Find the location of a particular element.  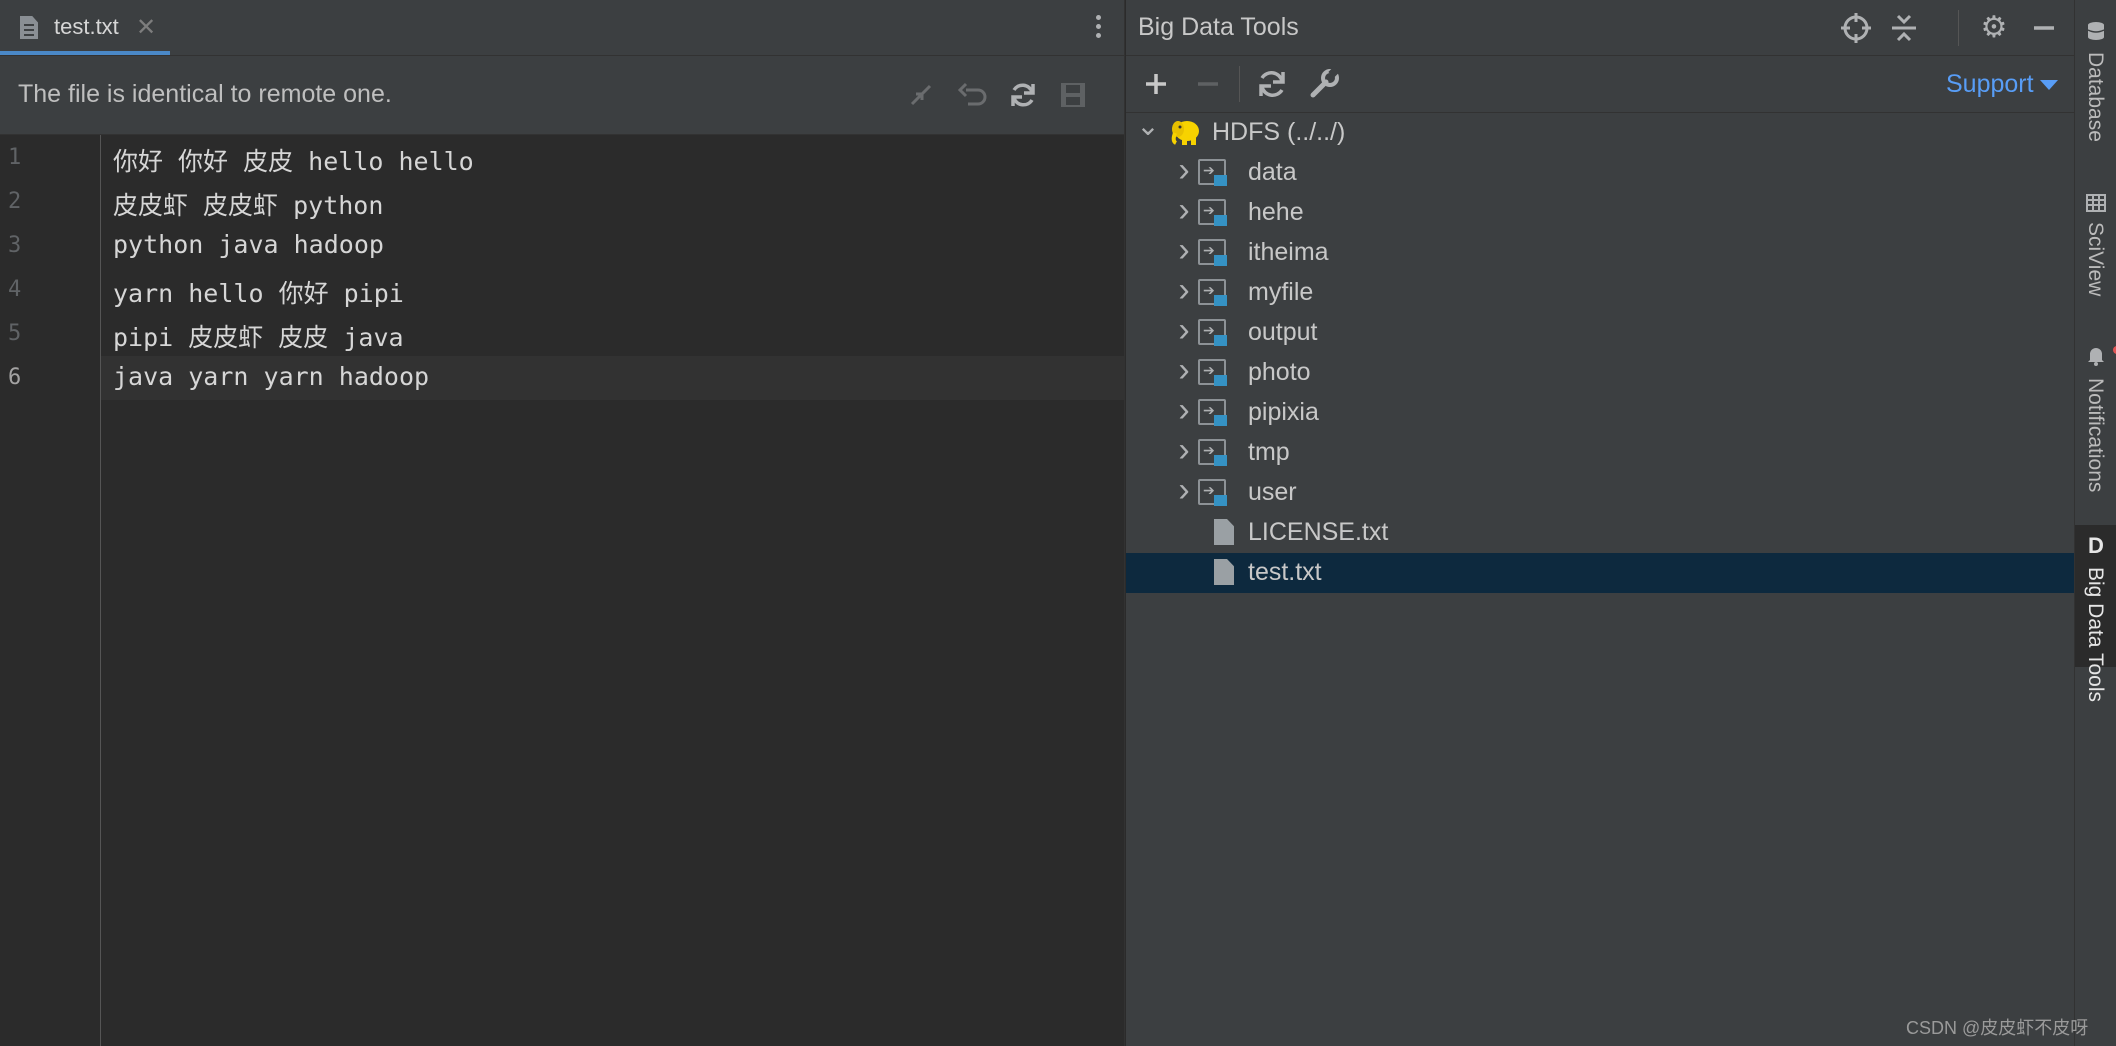

support-dropdown: Support is located at coordinates (2002, 84).